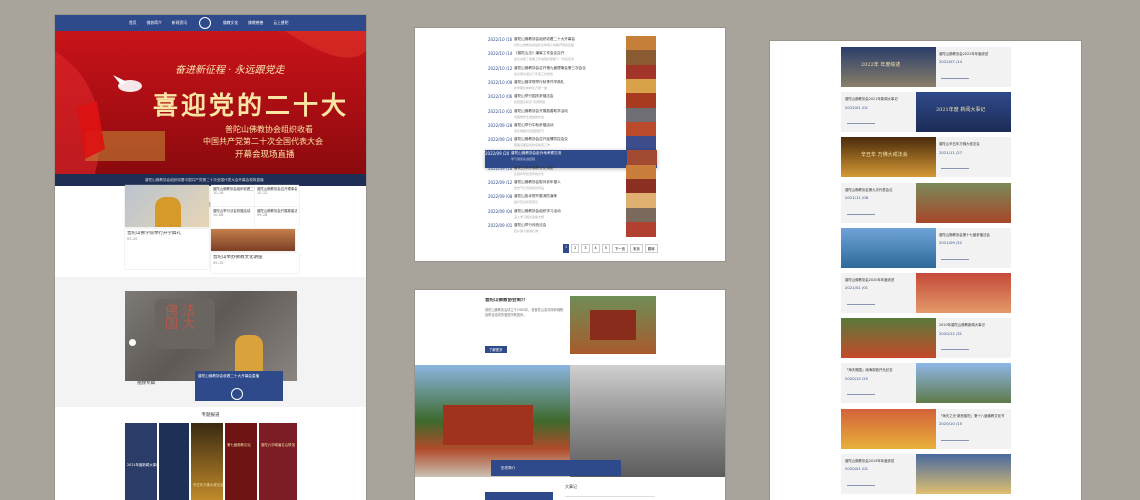 This screenshot has width=1140, height=500. I want to click on next-page: 下一页, so click(620, 248).